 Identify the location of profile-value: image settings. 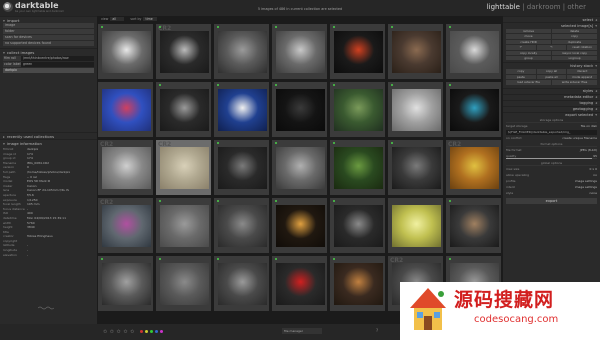
(586, 181).